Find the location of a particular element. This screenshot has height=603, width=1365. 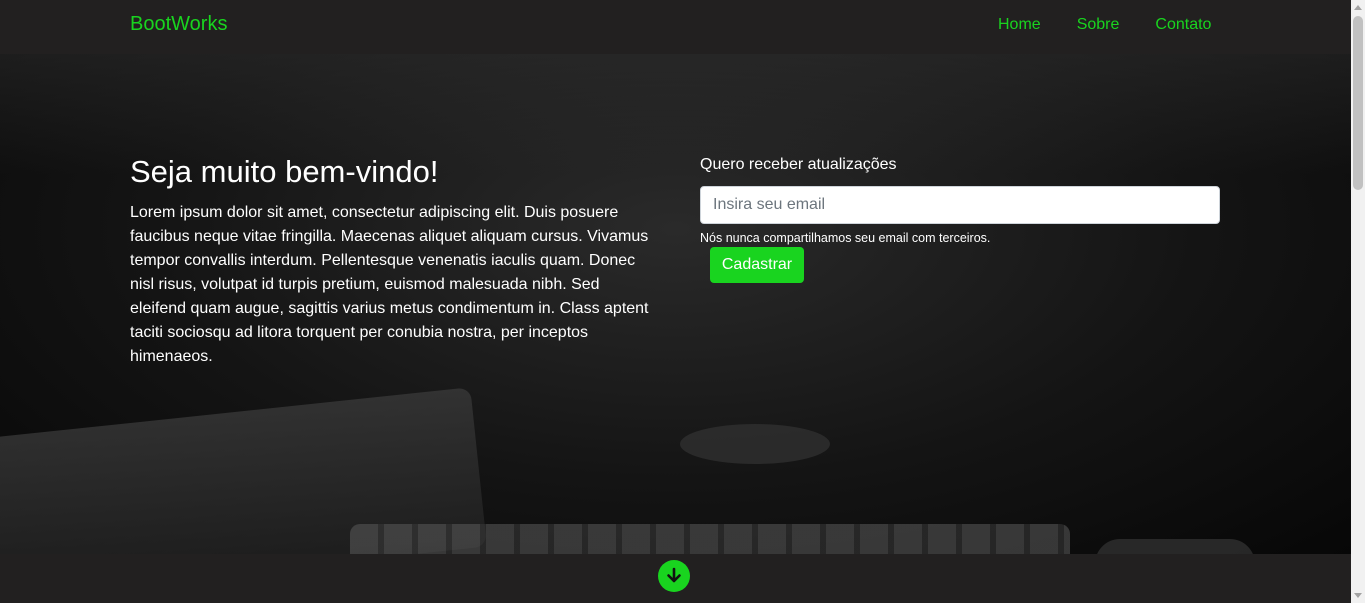

scroll-down-icon is located at coordinates (1358, 595).